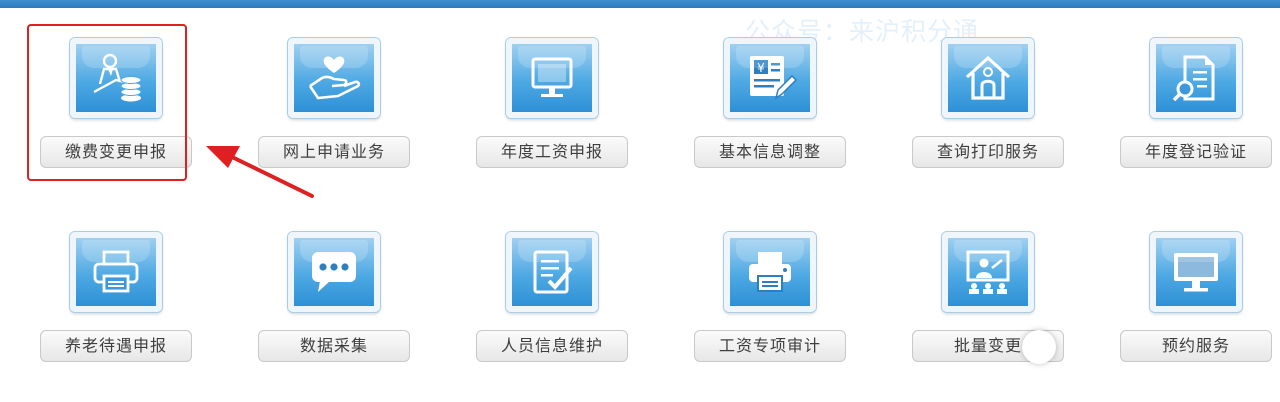 Image resolution: width=1280 pixels, height=402 pixels. Describe the element at coordinates (1039, 347) in the screenshot. I see `floating-button` at that location.